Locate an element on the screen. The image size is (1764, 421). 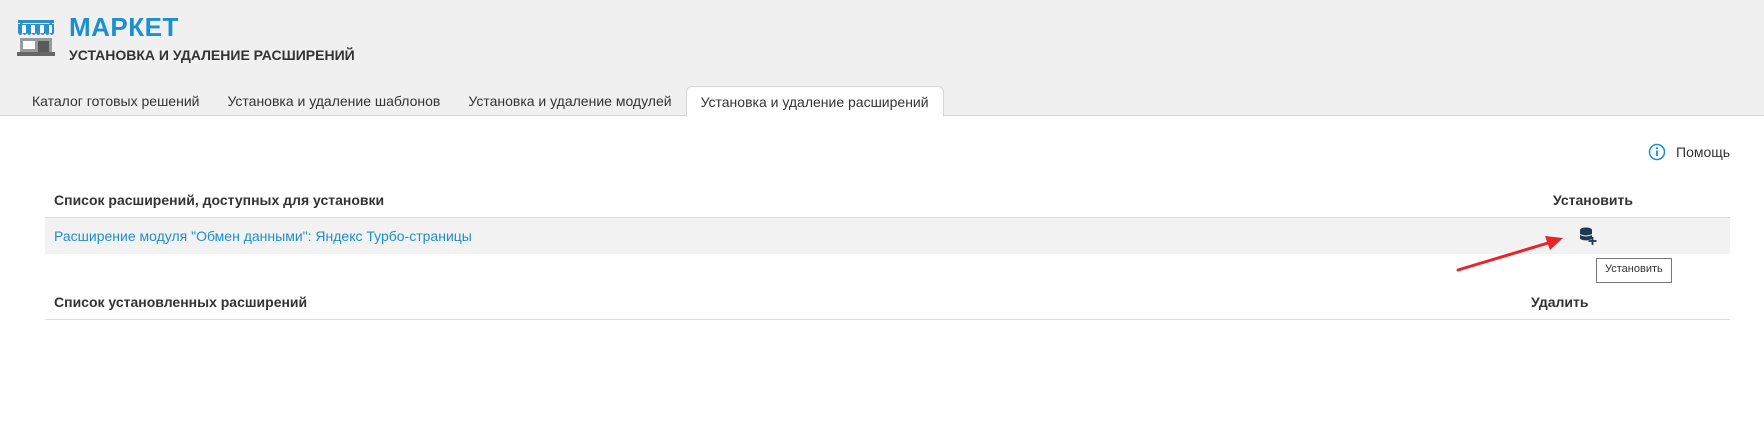
installed-extensions-title: Список установленных расширений is located at coordinates (181, 302).